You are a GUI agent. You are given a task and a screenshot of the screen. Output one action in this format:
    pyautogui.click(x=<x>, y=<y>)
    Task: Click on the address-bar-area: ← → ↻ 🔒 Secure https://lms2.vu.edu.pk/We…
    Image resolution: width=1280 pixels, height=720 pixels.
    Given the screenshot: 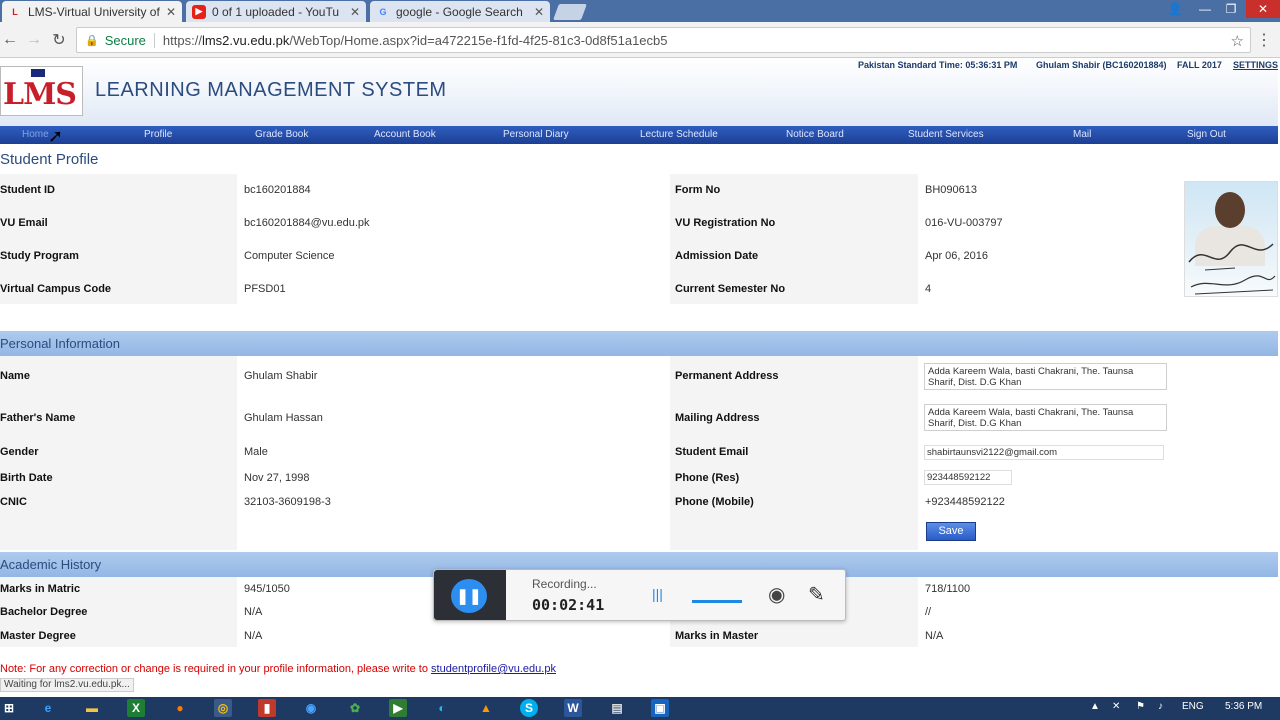 What is the action you would take?
    pyautogui.click(x=640, y=40)
    